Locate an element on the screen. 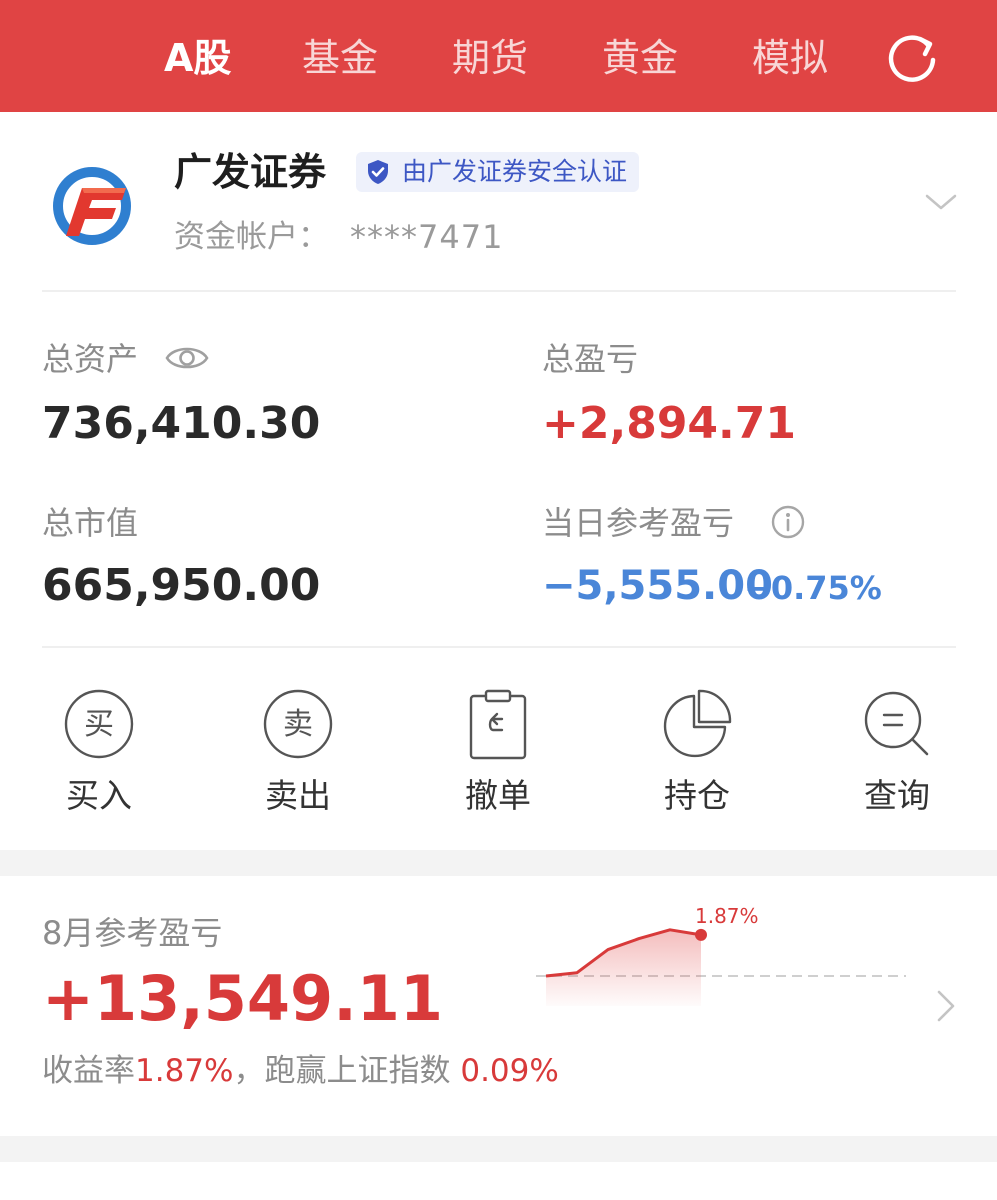 This screenshot has height=1200, width=997. market-value-label: 总市值 is located at coordinates (90, 523).